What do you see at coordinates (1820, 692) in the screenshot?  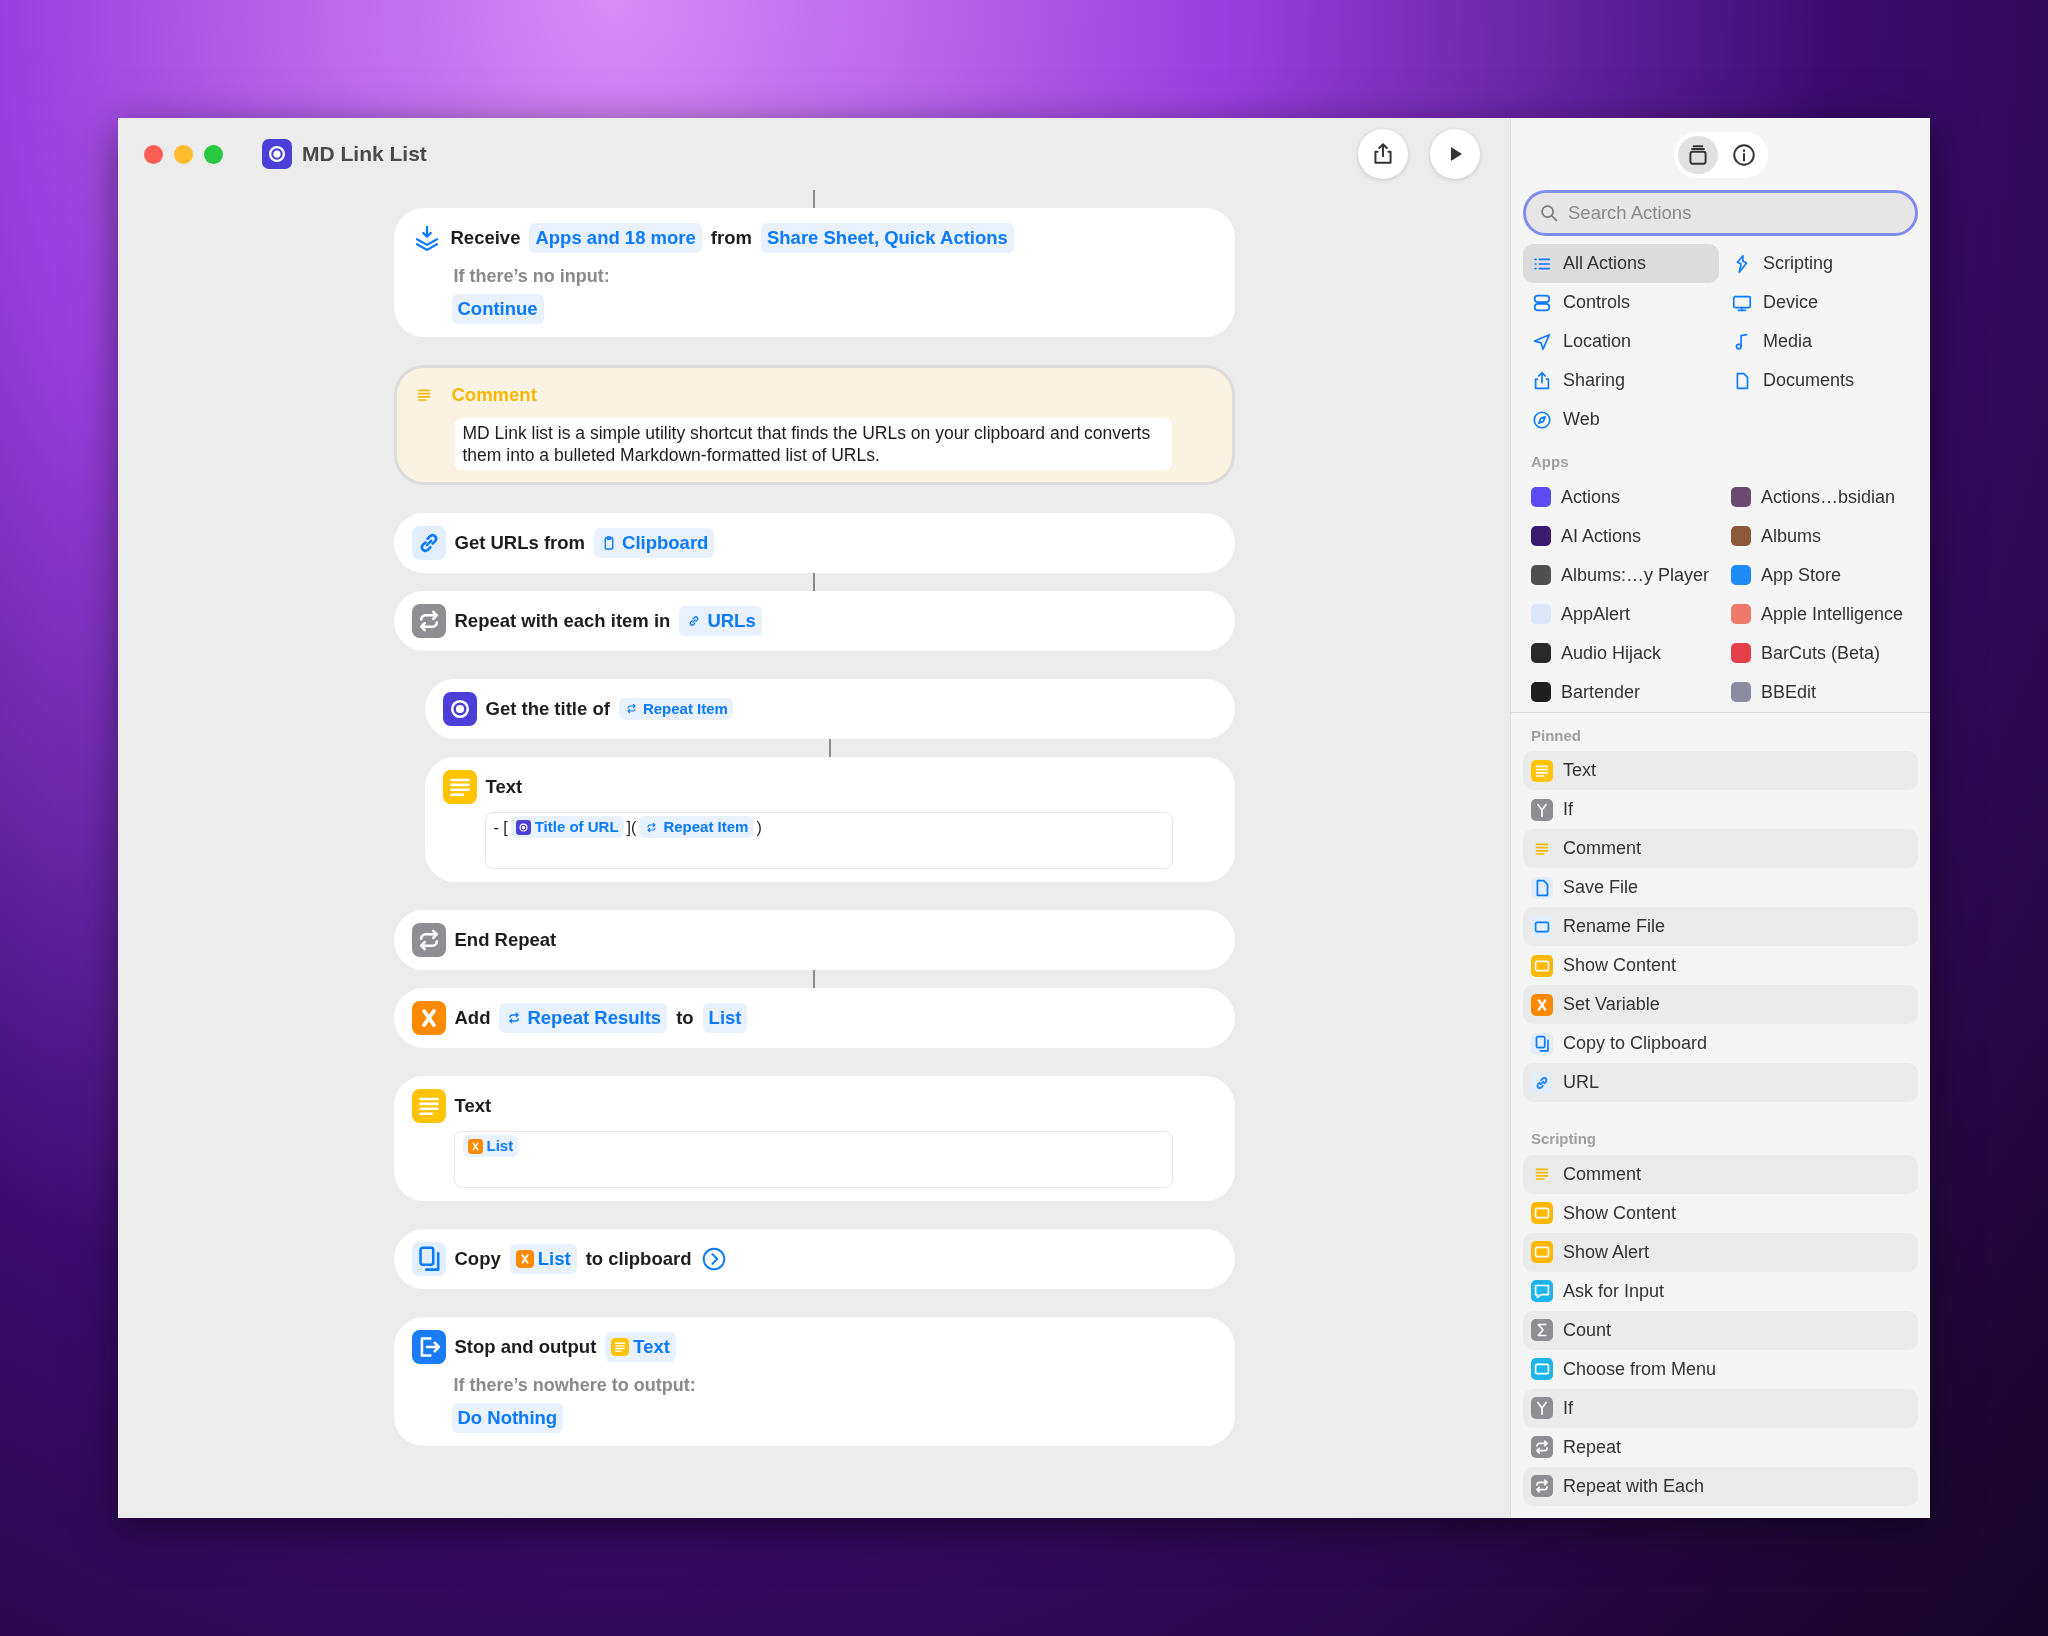 I see `app-item: BBEdit` at bounding box center [1820, 692].